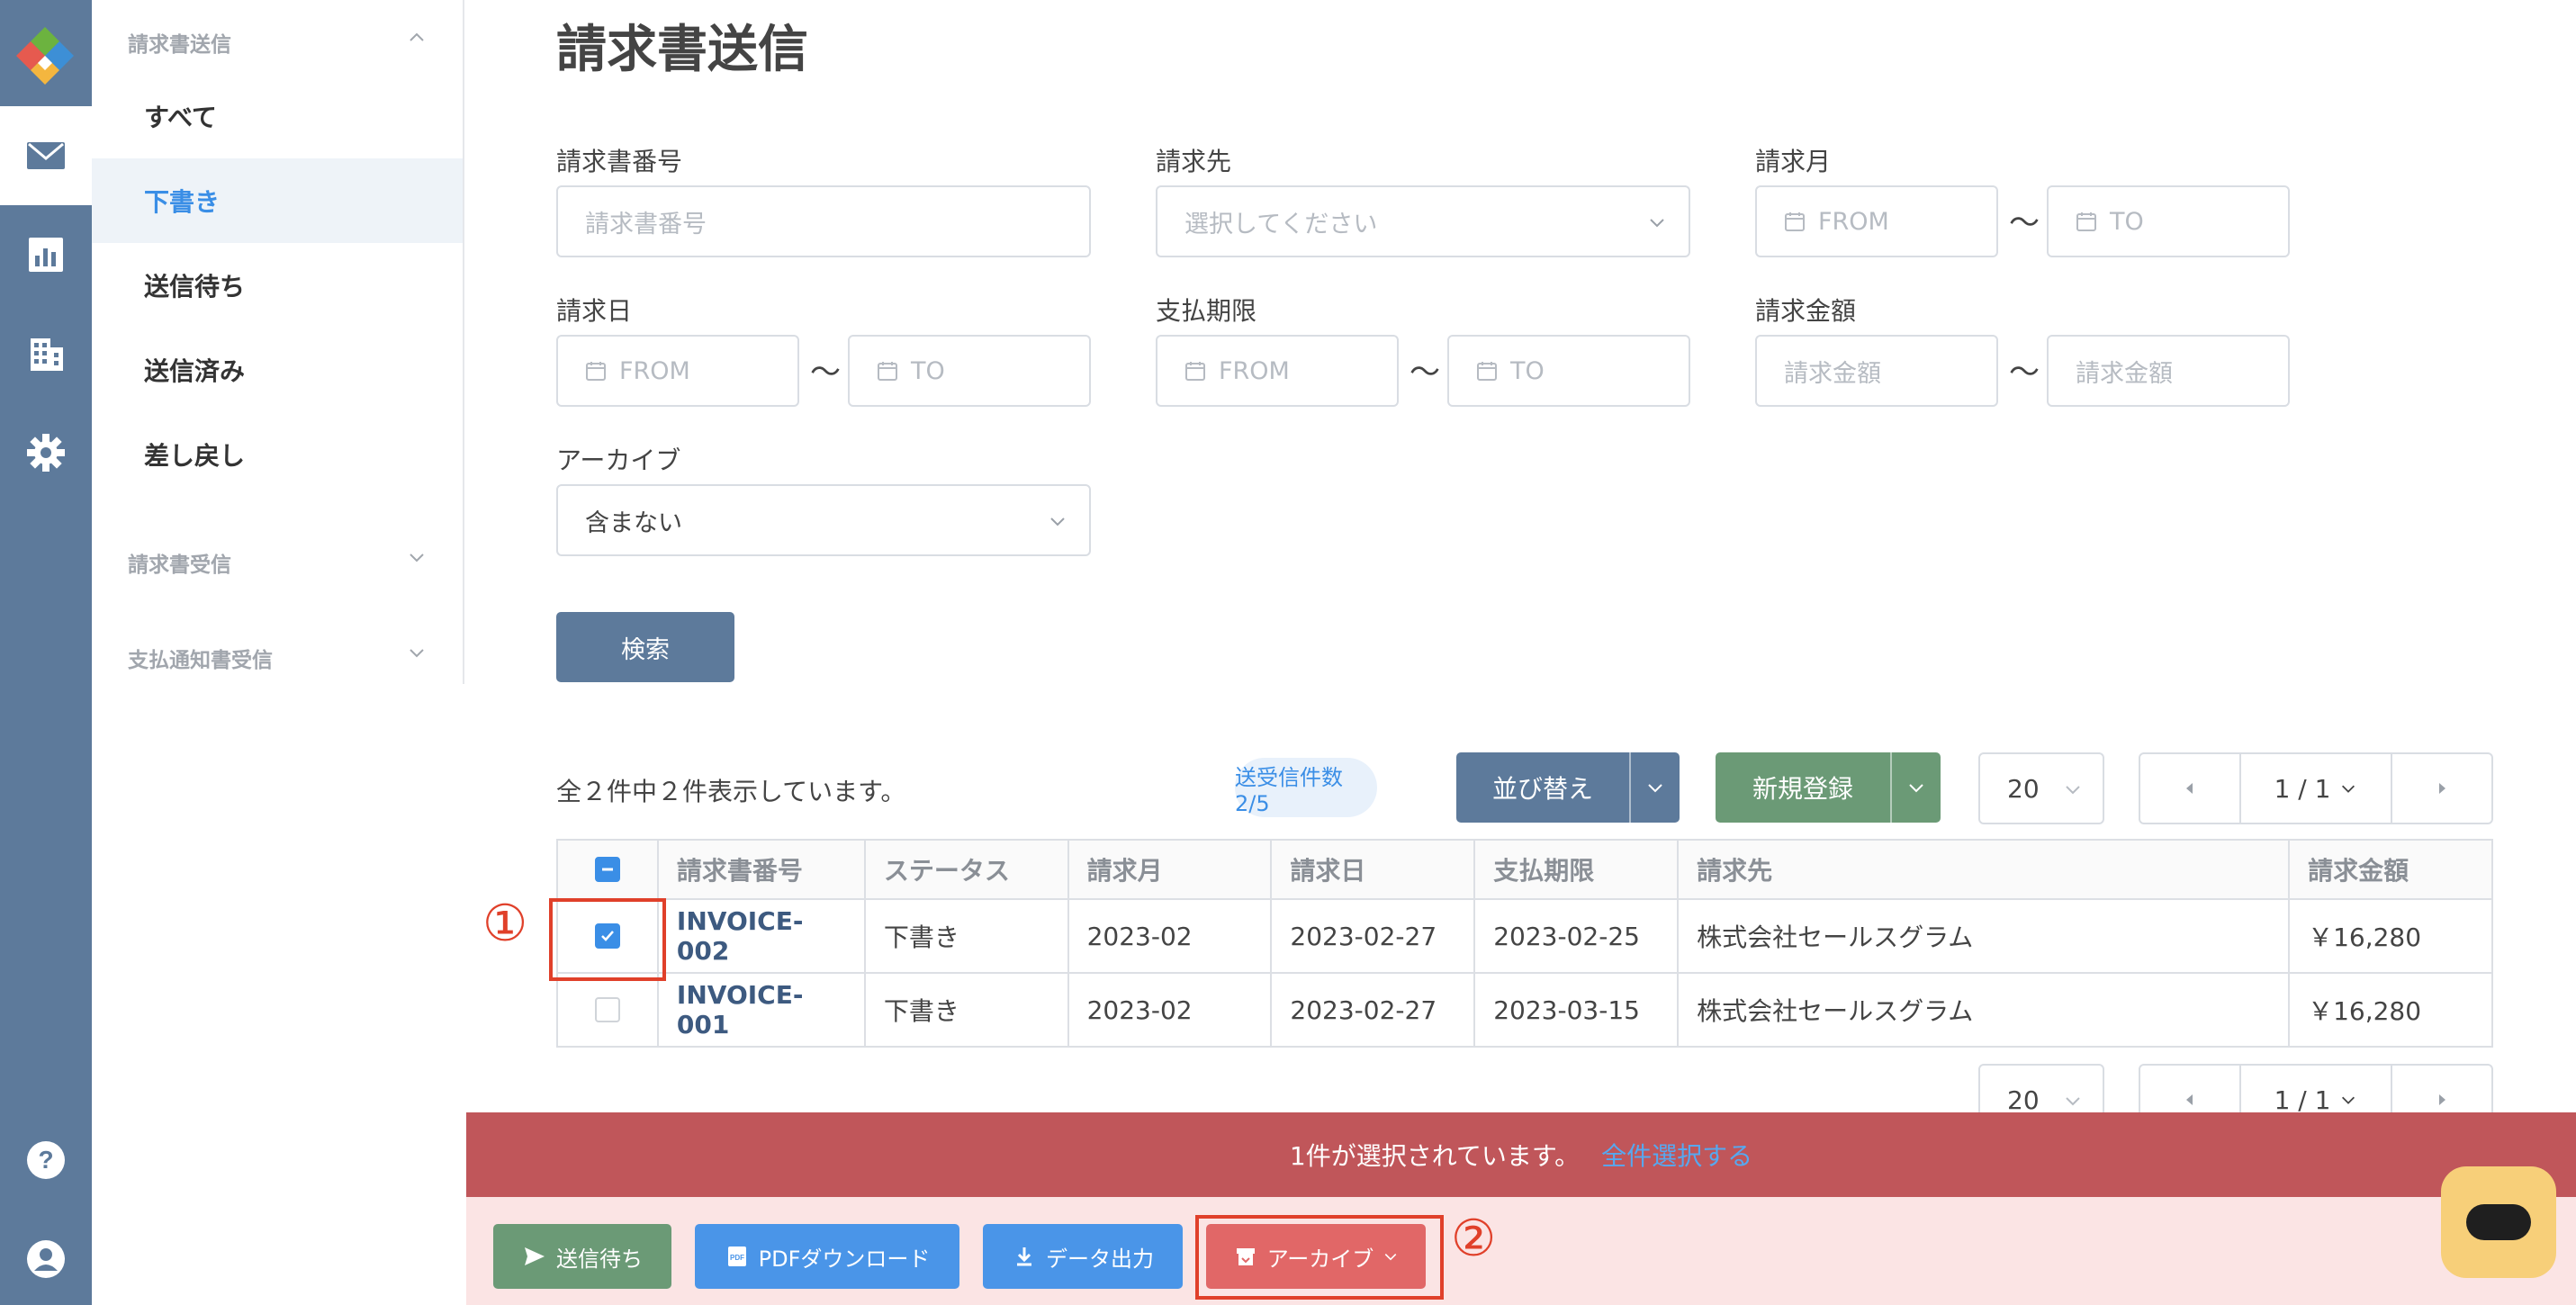  Describe the element at coordinates (1915, 787) in the screenshot. I see `new-register-dropdown-toggle` at that location.